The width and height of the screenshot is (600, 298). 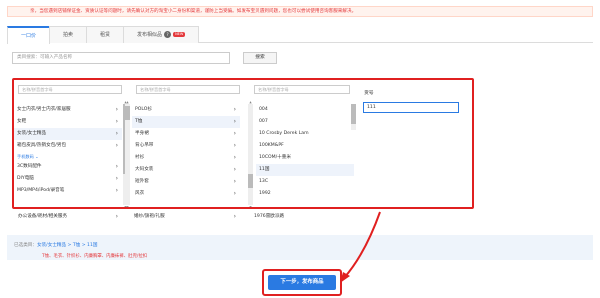 I want to click on annotation-arrow-icon, so click(x=360, y=247).